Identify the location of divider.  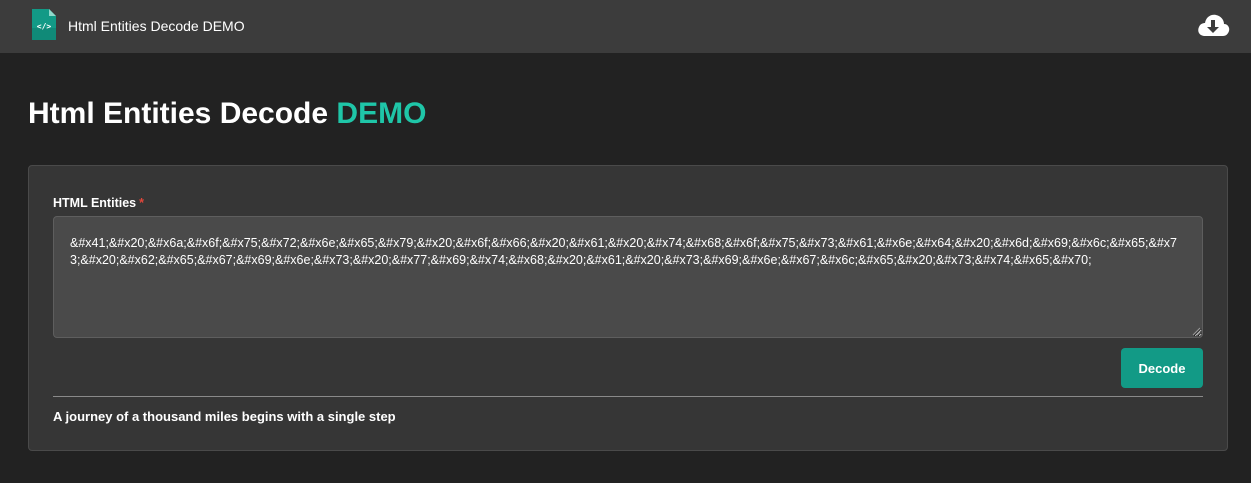
(628, 396).